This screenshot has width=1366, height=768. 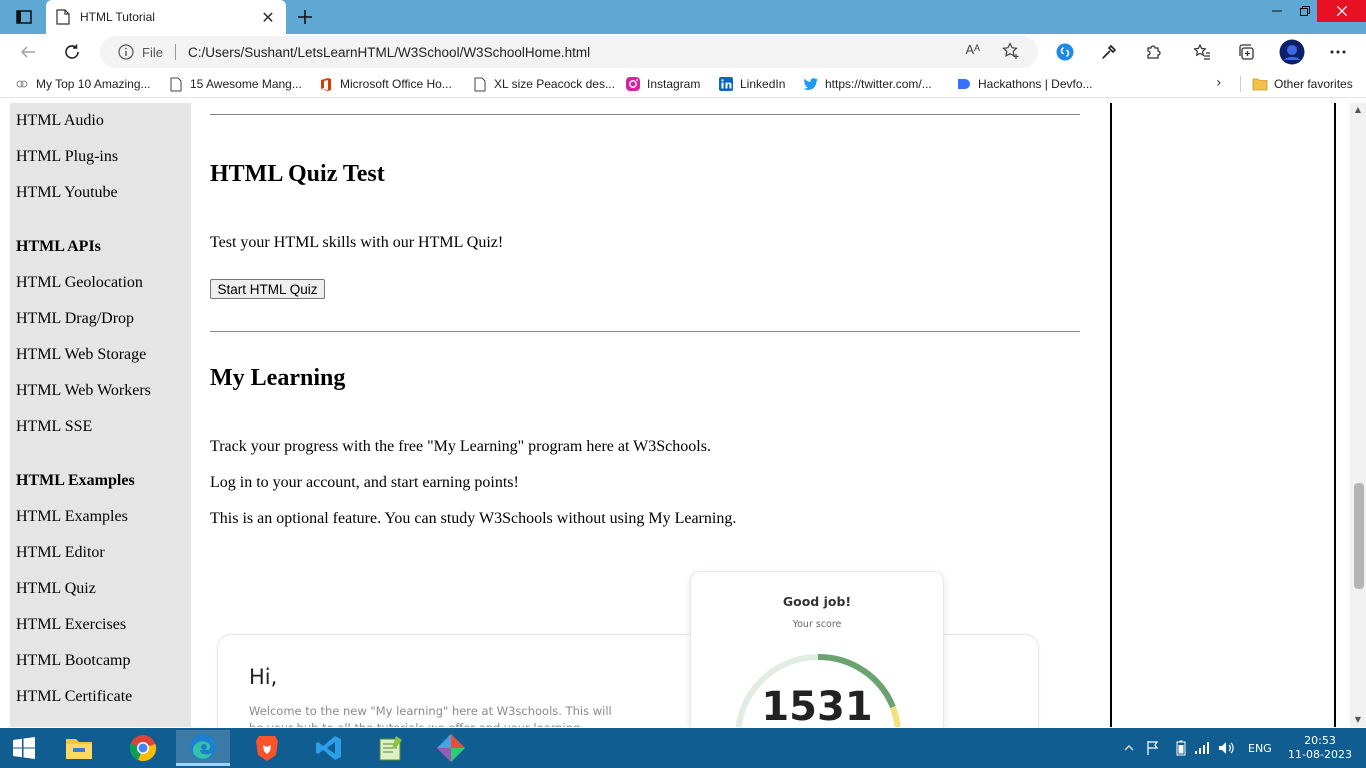 What do you see at coordinates (81, 355) in the screenshot?
I see `sidebar-item-html-web-storage: HTML Web Storage` at bounding box center [81, 355].